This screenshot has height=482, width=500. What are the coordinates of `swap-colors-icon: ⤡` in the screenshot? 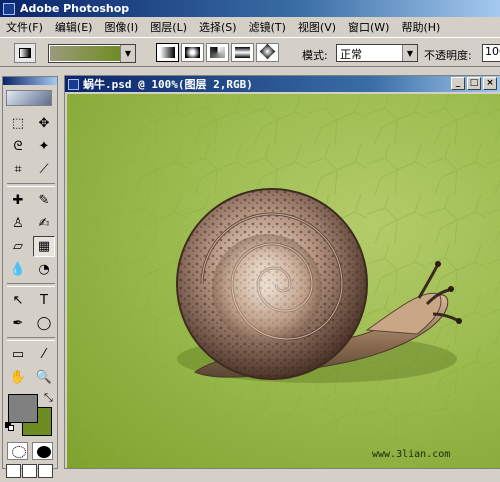 It's located at (48, 398).